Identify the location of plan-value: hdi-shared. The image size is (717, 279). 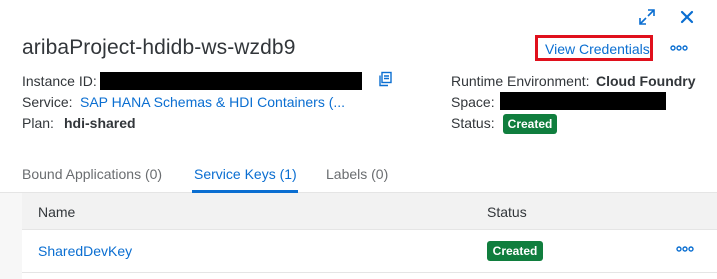
(100, 123).